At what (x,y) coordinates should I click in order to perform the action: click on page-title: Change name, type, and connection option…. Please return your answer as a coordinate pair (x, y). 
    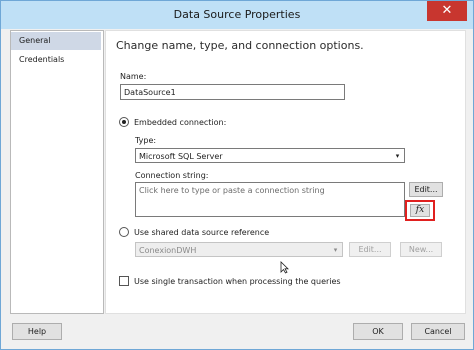
    Looking at the image, I should click on (240, 45).